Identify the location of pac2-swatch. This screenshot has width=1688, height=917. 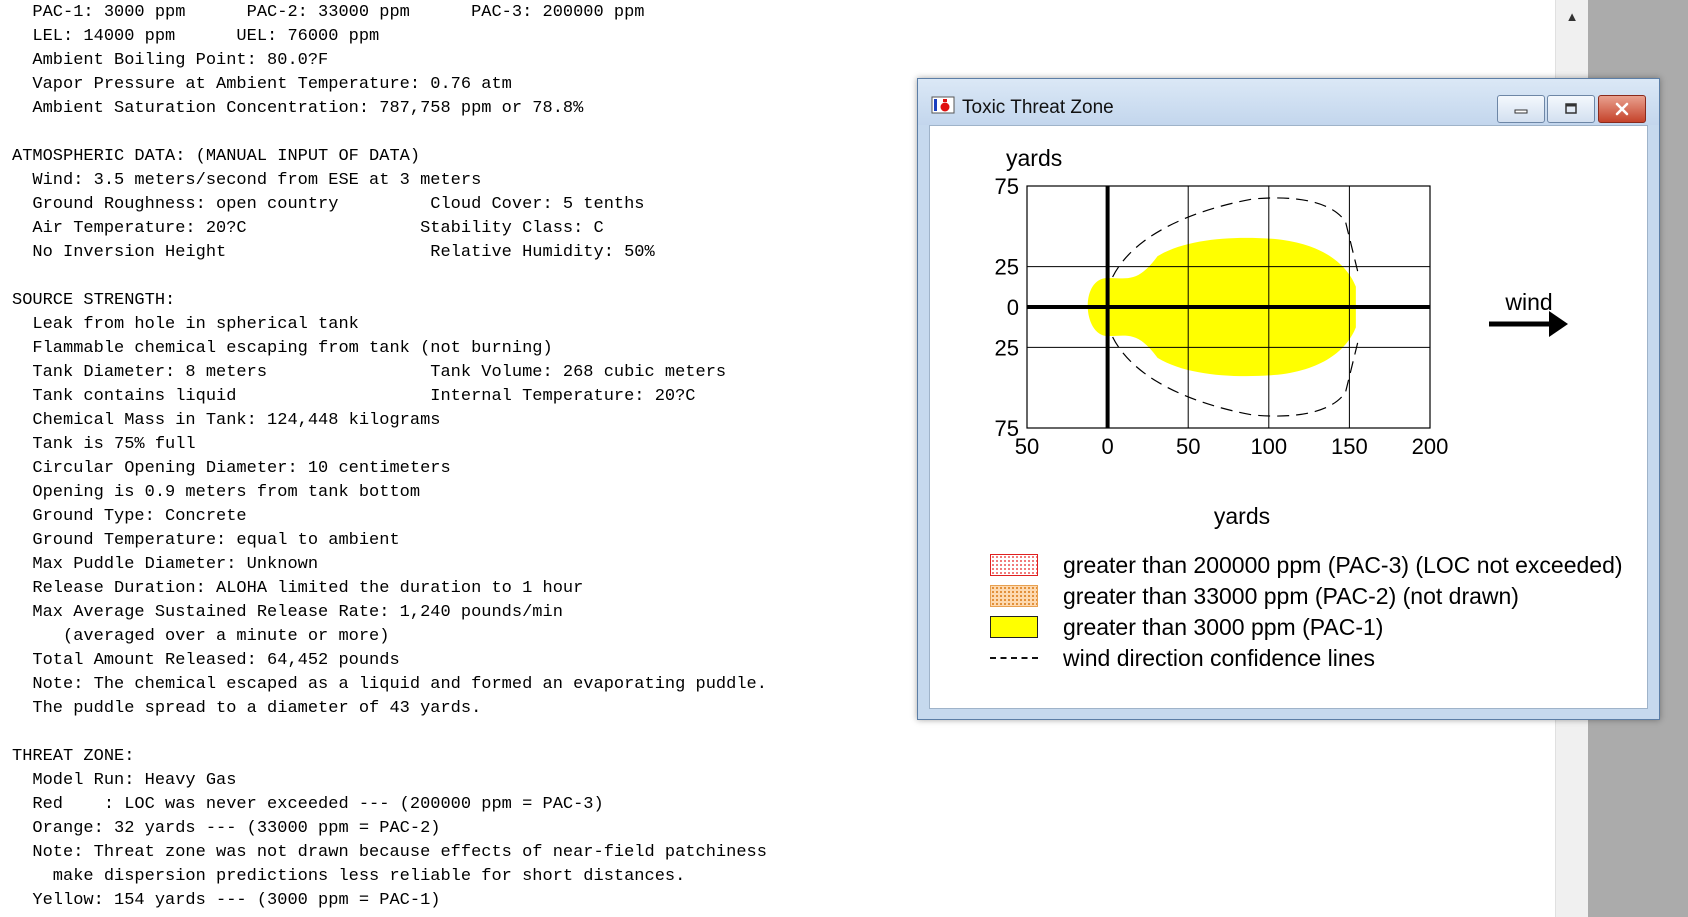
(1014, 596).